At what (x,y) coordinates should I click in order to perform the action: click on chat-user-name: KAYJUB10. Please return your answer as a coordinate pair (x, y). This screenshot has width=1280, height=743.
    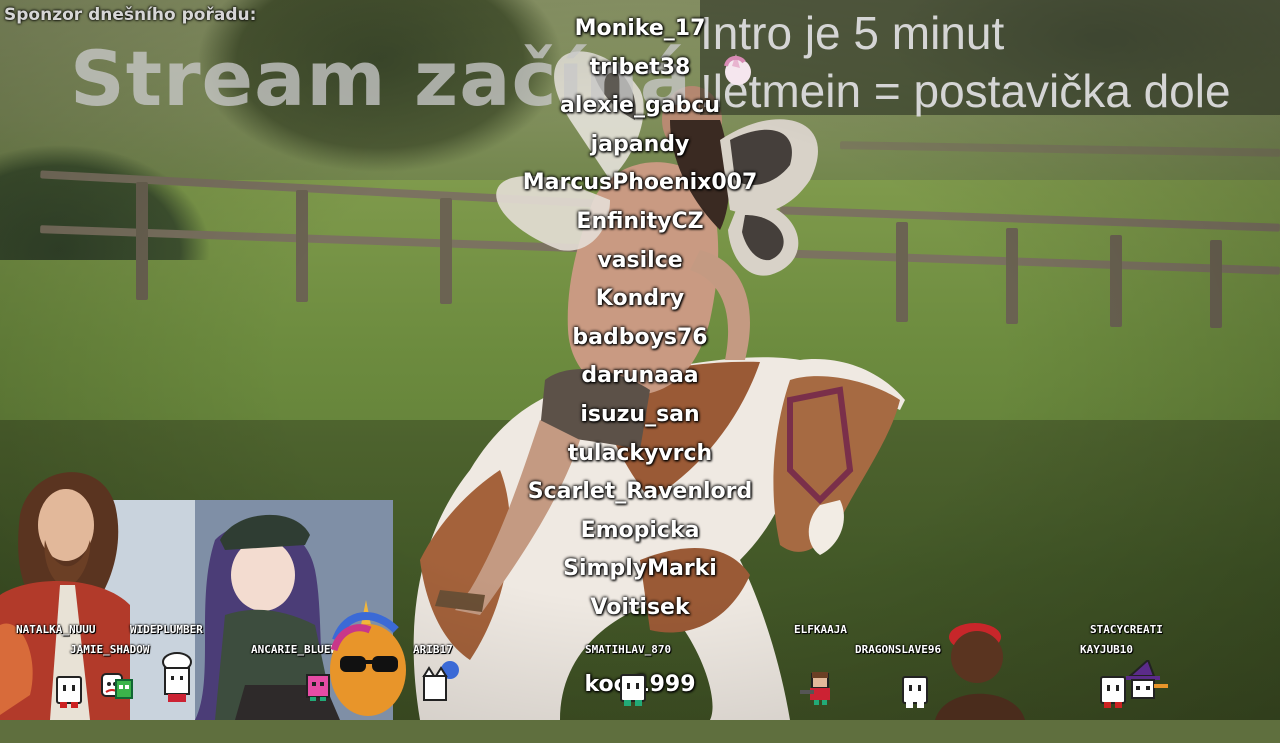
    Looking at the image, I should click on (1106, 649).